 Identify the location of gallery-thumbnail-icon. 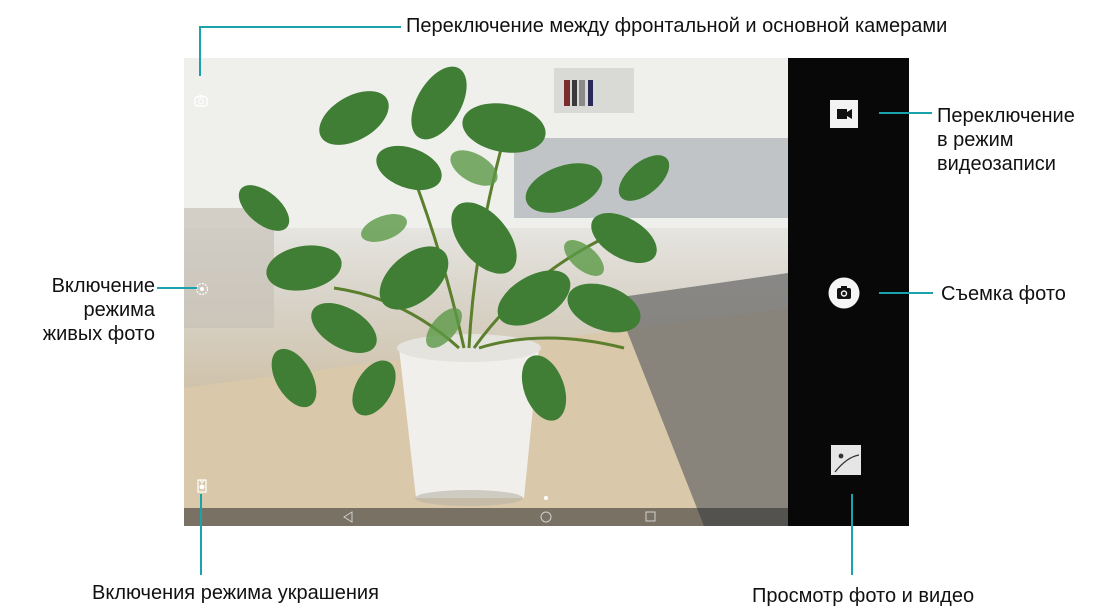
(846, 462).